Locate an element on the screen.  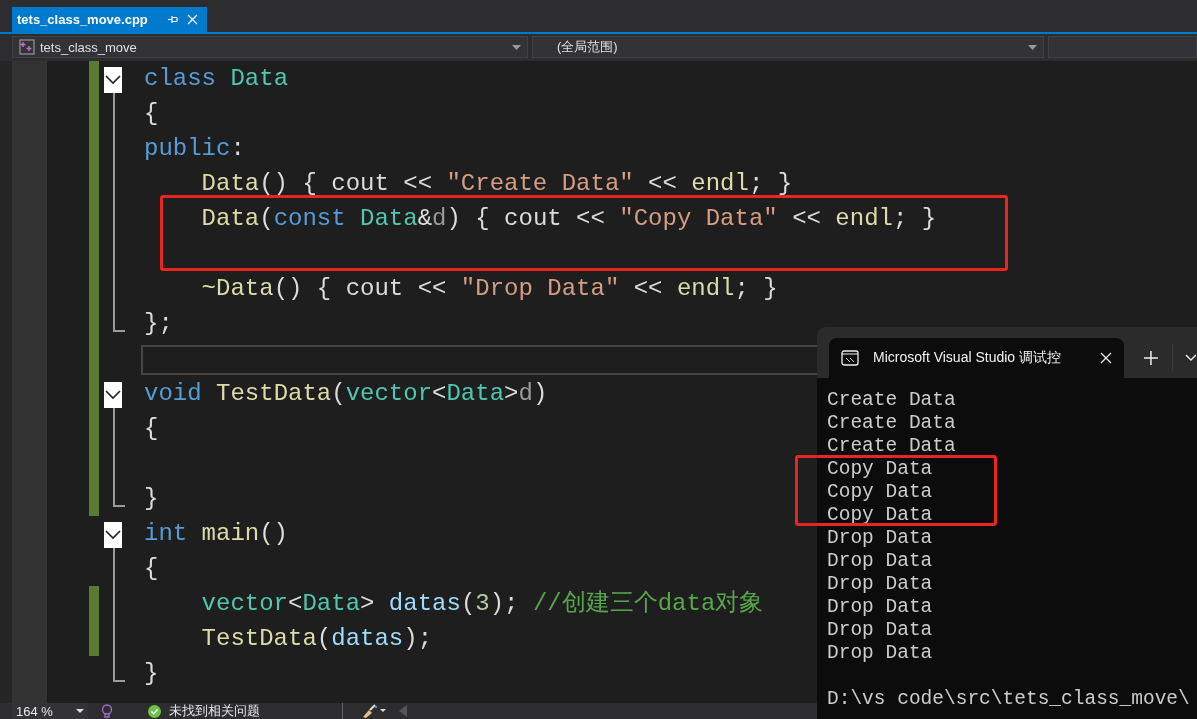
chevron-icon is located at coordinates (1191, 358).